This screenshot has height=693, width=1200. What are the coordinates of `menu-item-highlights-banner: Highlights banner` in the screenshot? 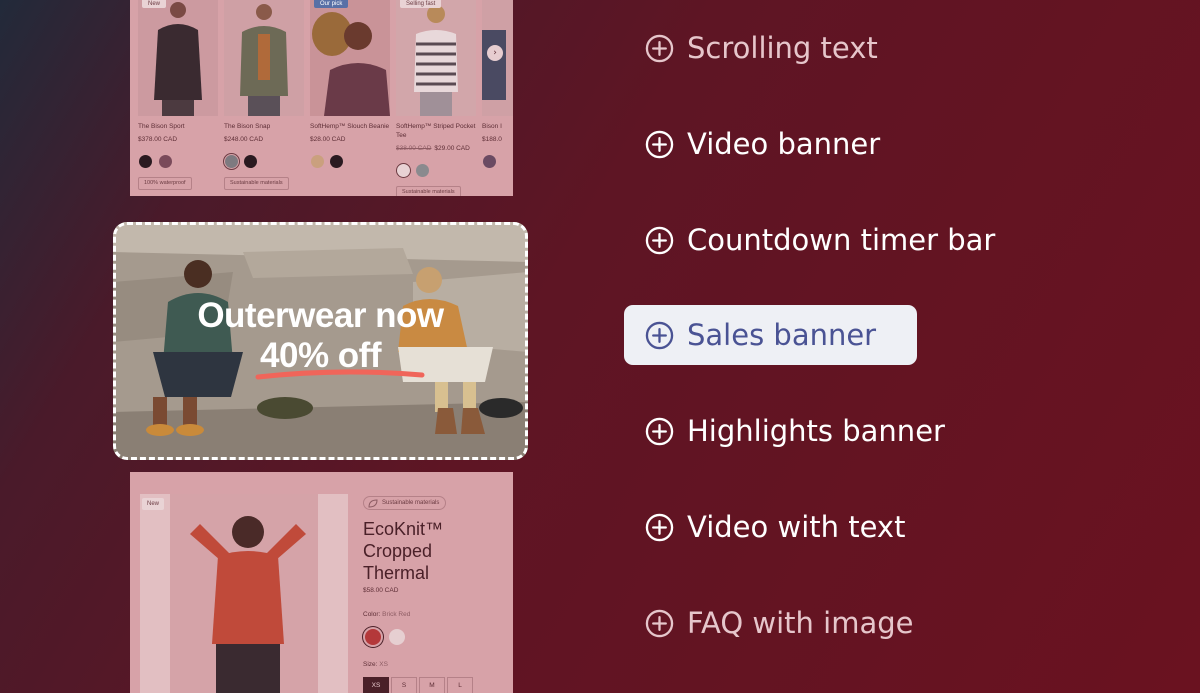 It's located at (795, 431).